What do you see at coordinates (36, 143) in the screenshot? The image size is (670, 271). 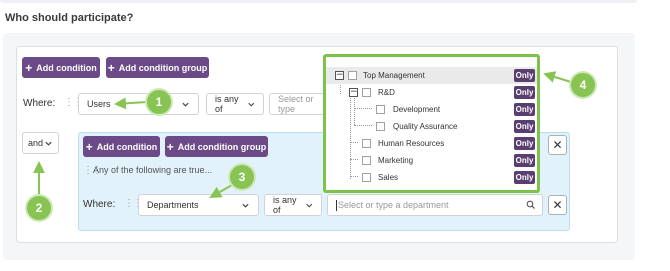 I see `conjunction-value: and` at bounding box center [36, 143].